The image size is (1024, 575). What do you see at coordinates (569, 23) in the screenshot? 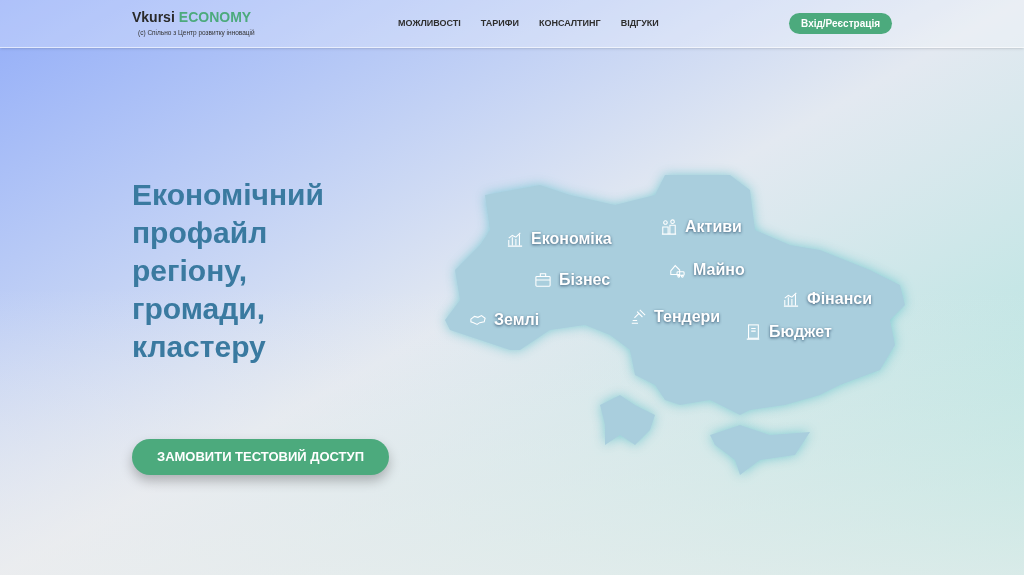
I see `nav-link: КОНСАЛТИНГ` at bounding box center [569, 23].